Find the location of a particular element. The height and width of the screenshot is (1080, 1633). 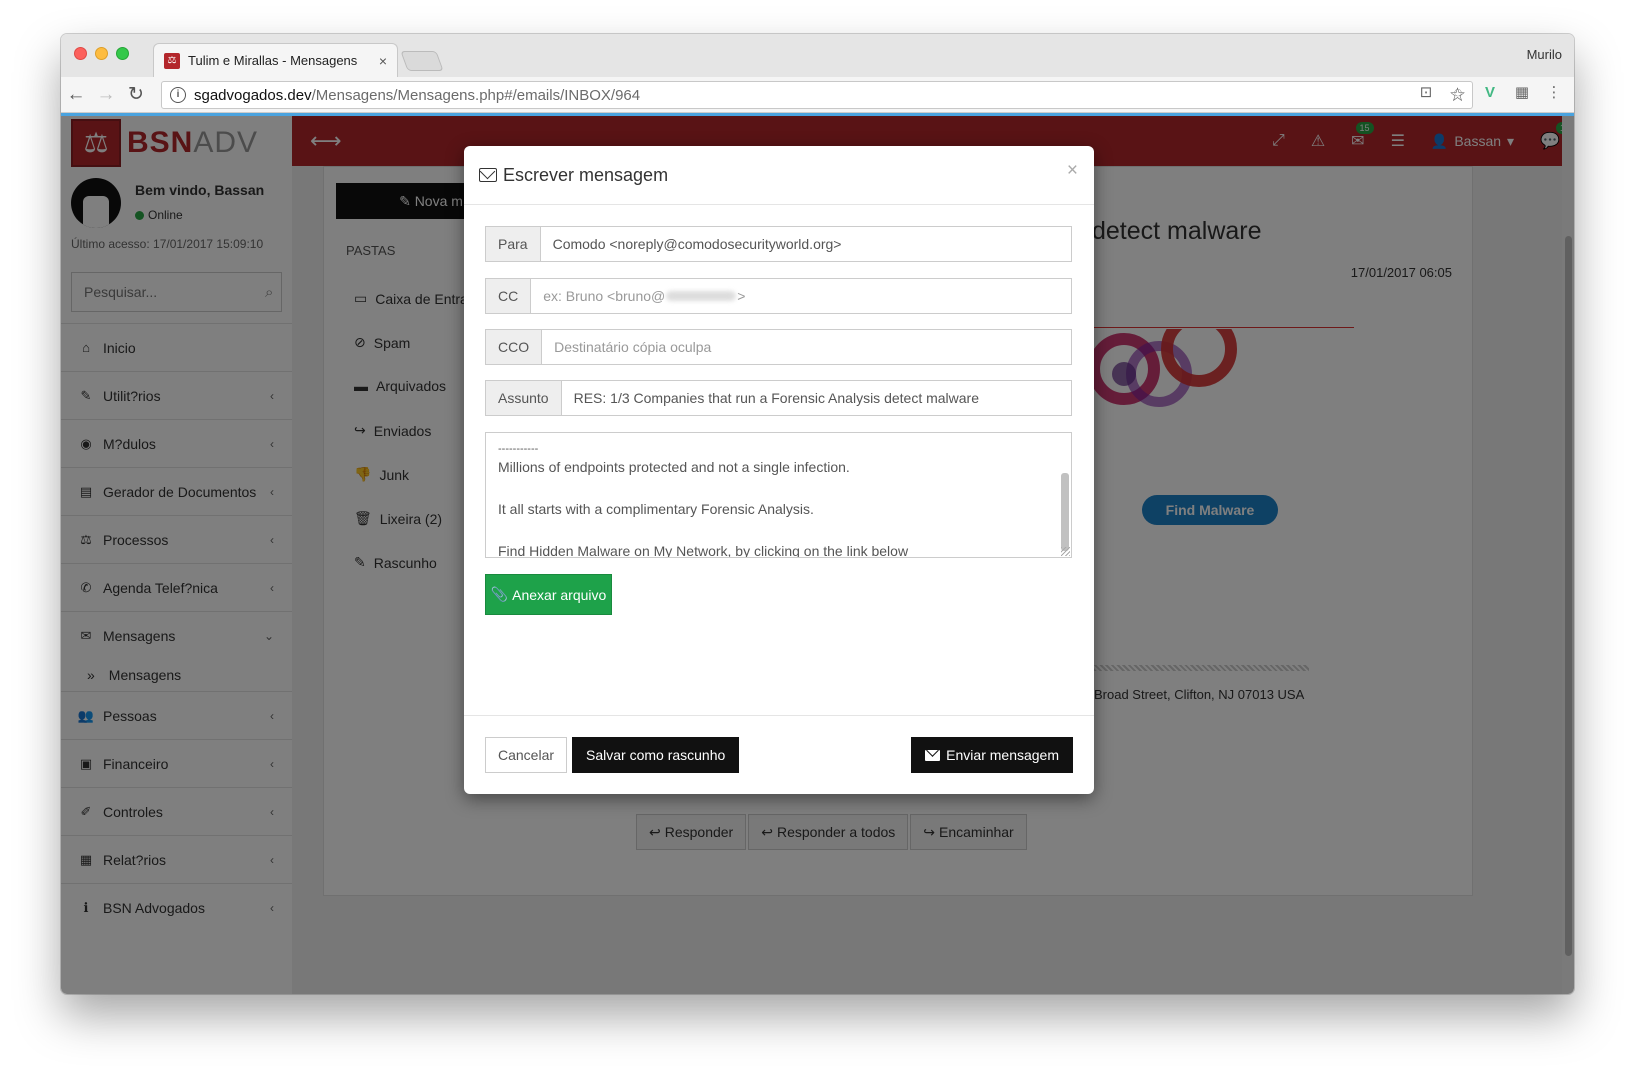

close-icon: × is located at coordinates (1072, 171).